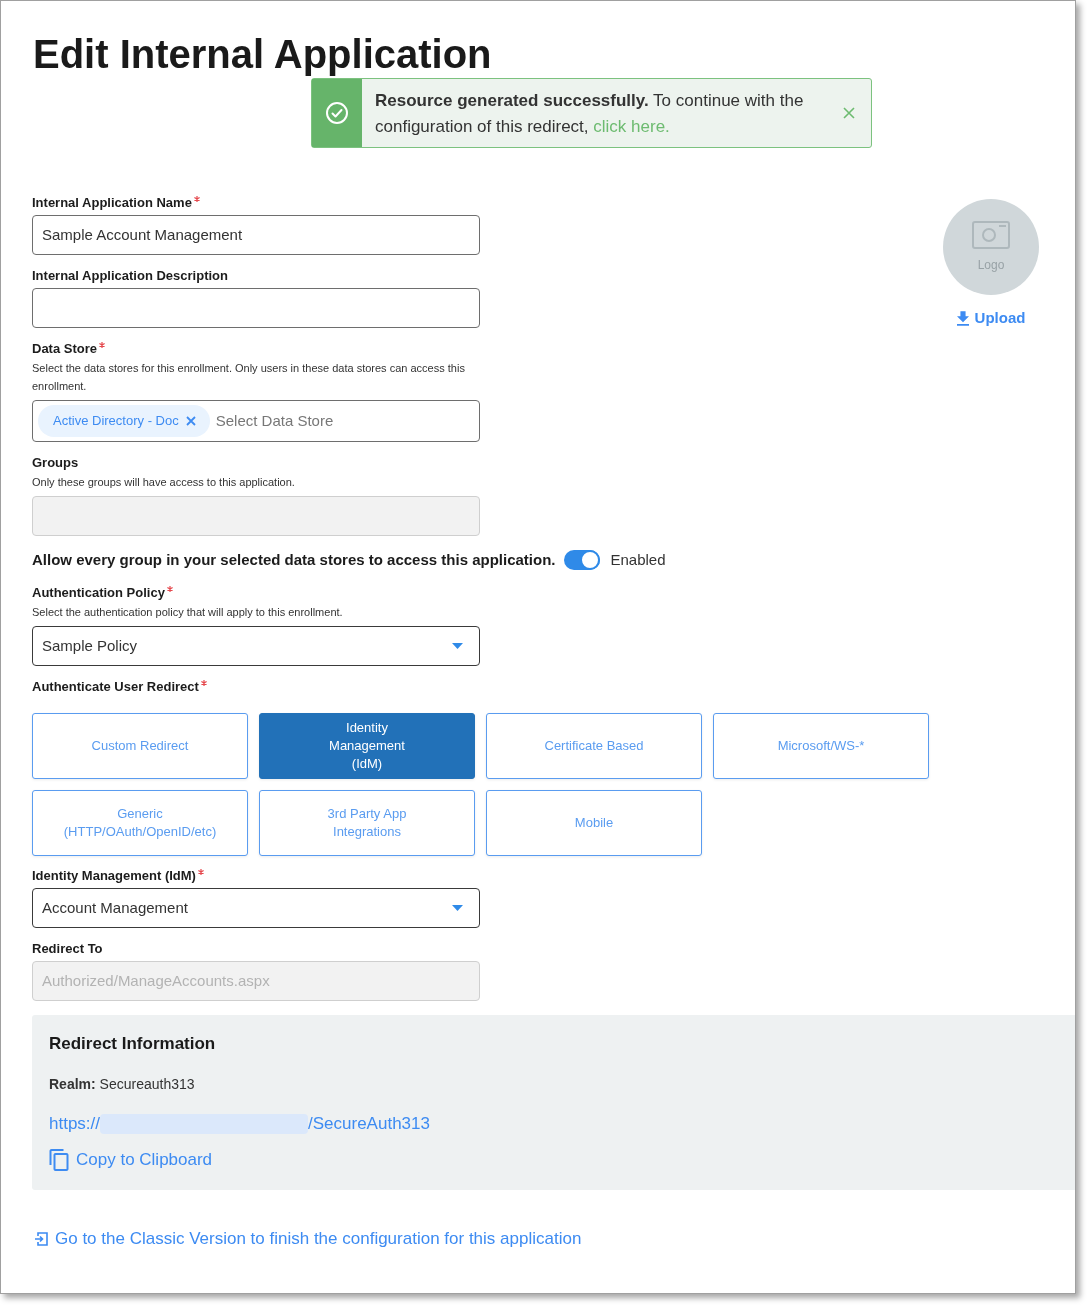  What do you see at coordinates (115, 687) in the screenshot?
I see `field-label: Authenticate User Redirect` at bounding box center [115, 687].